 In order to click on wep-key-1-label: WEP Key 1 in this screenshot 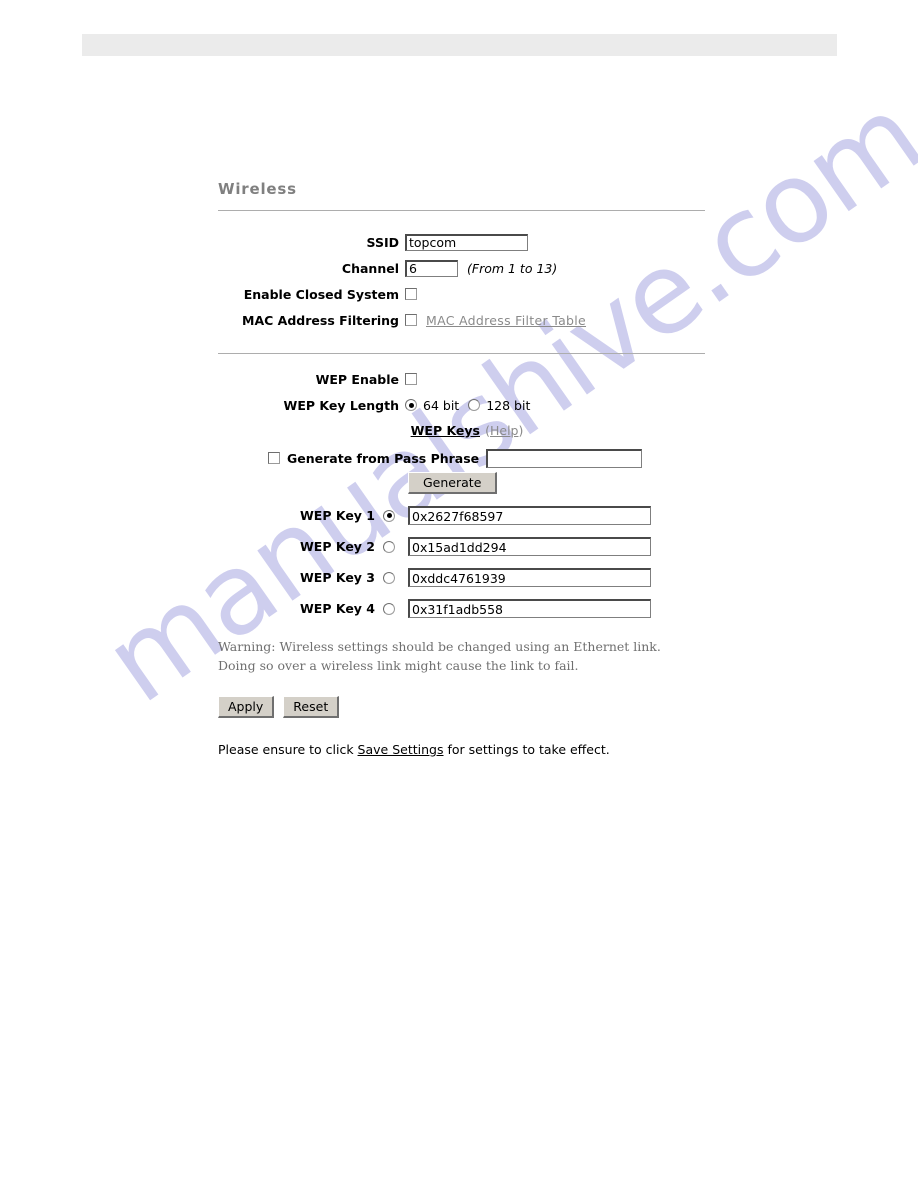, I will do `click(337, 515)`.